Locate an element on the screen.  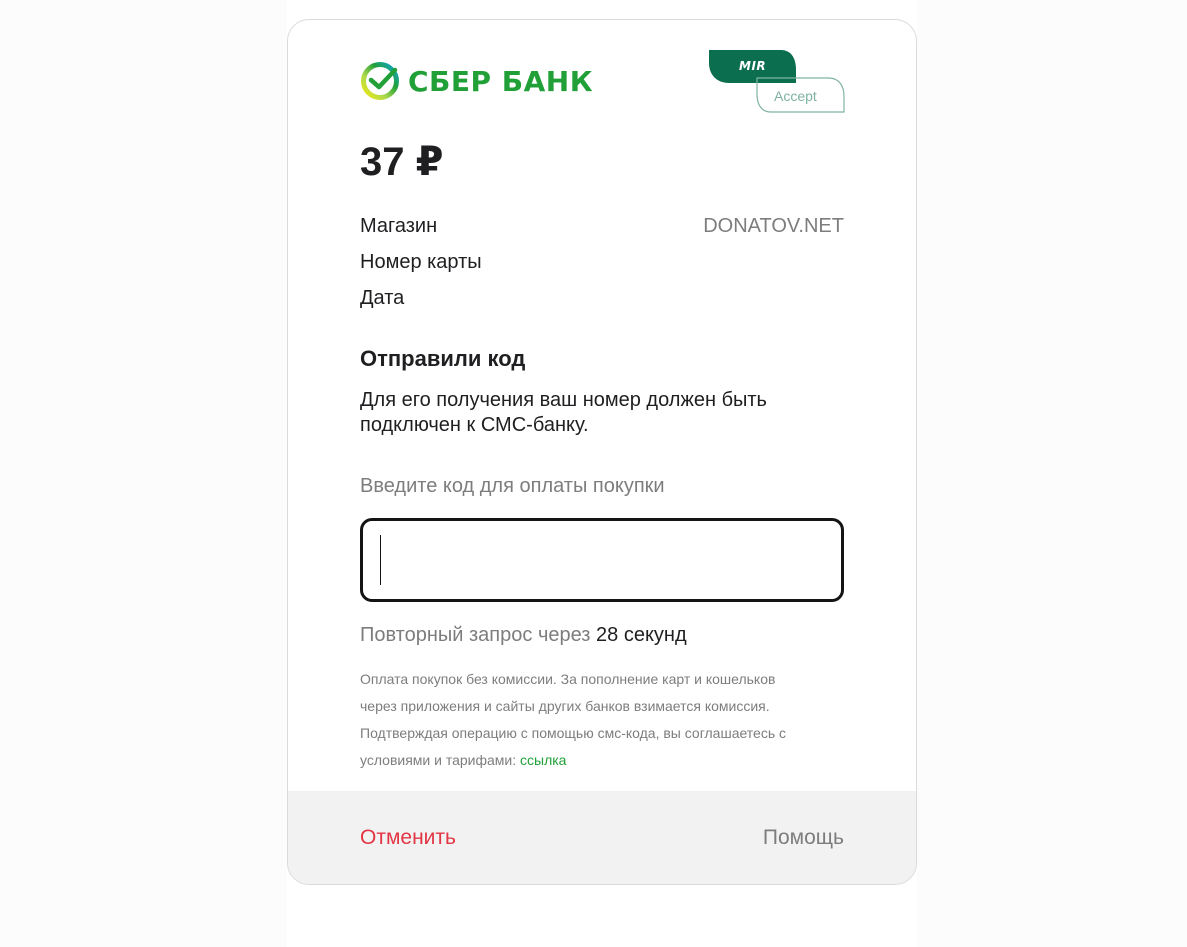
resend-timer: Повторный запрос через 28 секунд is located at coordinates (523, 635).